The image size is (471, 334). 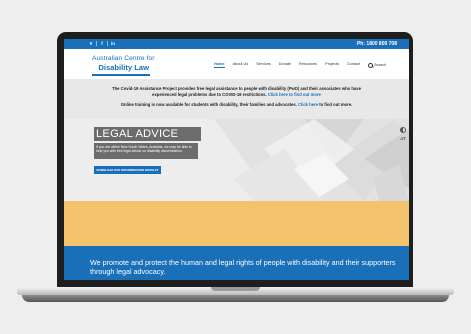 I want to click on phone-number: Ph: 1800 800 708, so click(x=377, y=44).